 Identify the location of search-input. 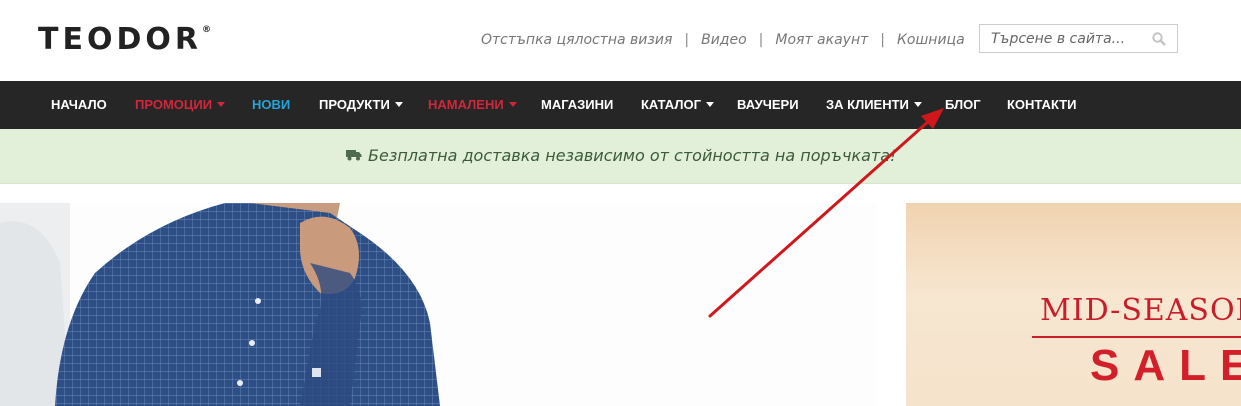
(1065, 38).